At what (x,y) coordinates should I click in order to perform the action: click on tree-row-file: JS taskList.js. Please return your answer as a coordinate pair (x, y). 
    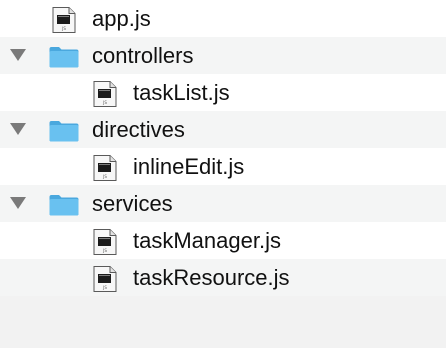
    Looking at the image, I should click on (223, 92).